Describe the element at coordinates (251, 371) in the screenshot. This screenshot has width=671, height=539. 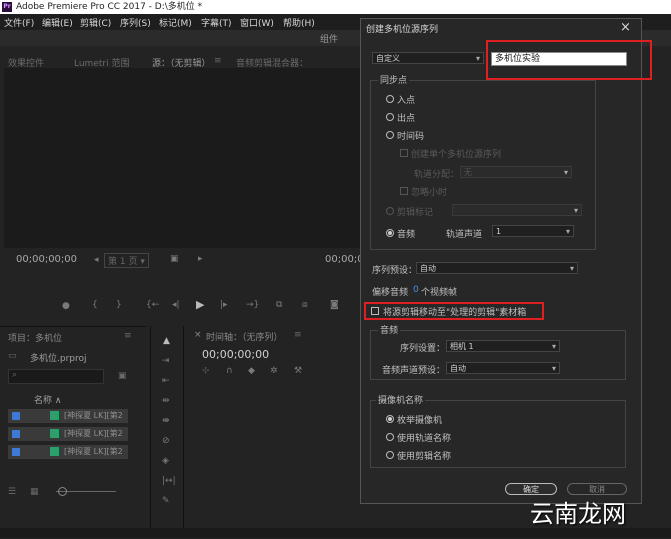
I see `add-marker-icon: ◆` at that location.